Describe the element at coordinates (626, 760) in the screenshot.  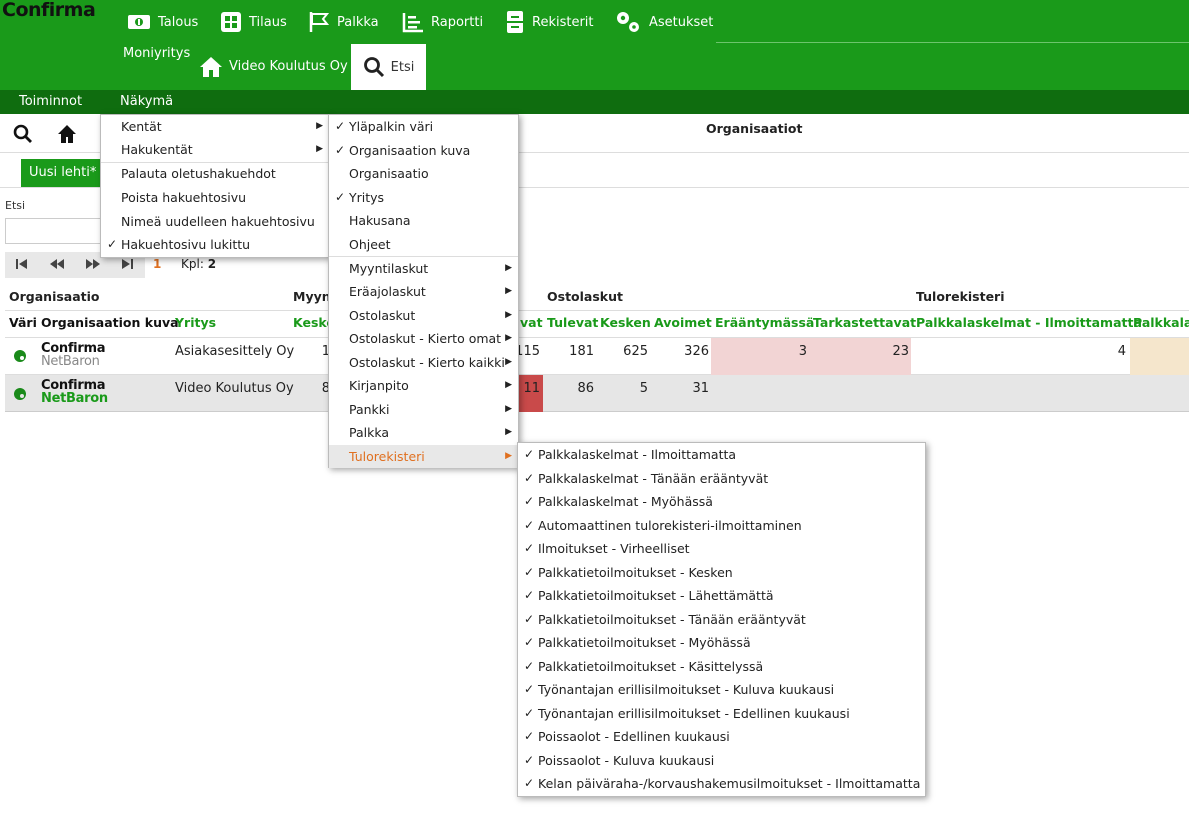
I see `menu-item-label: Poissaolot - Kuluva kuukausi` at that location.